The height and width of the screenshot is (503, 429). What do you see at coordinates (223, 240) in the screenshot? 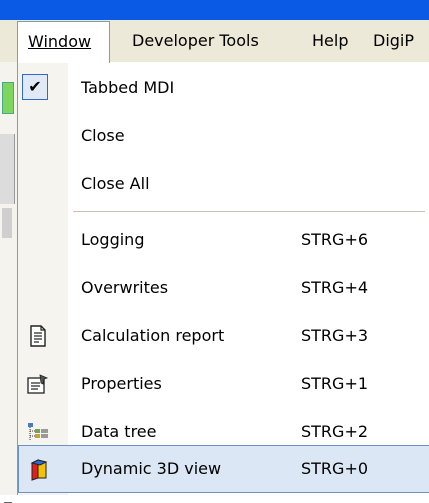
I see `menu-item-logging: Logging STRG+6` at bounding box center [223, 240].